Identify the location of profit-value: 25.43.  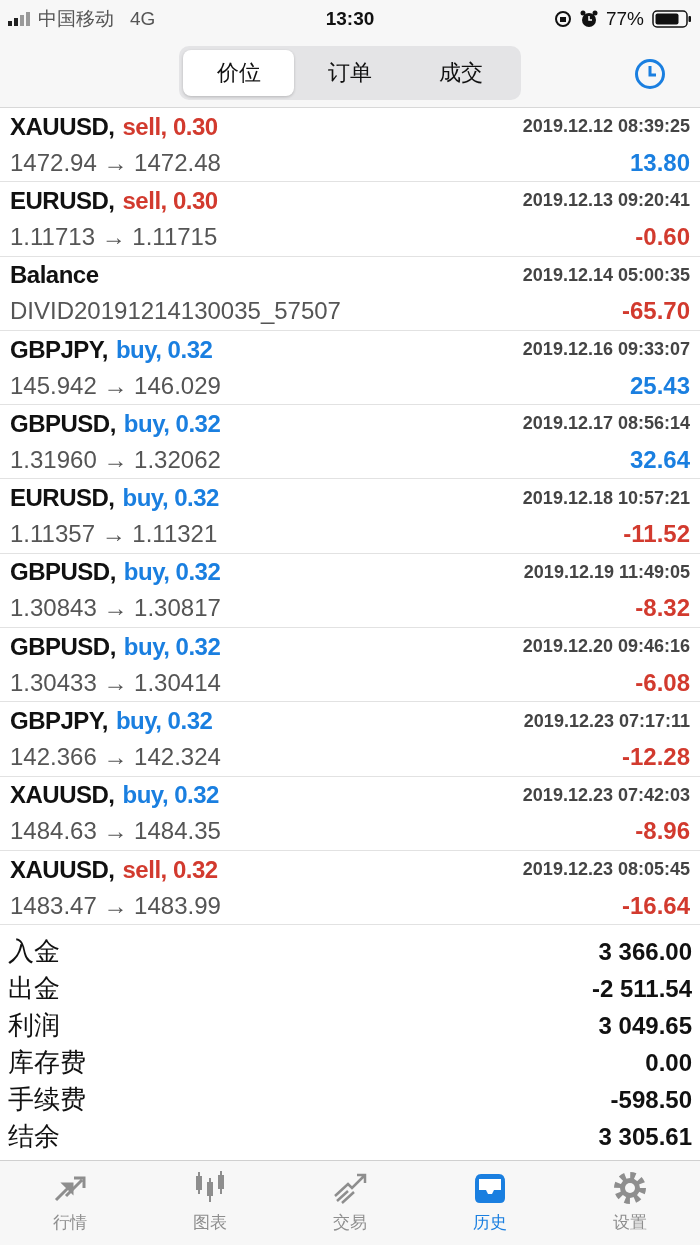
(659, 385).